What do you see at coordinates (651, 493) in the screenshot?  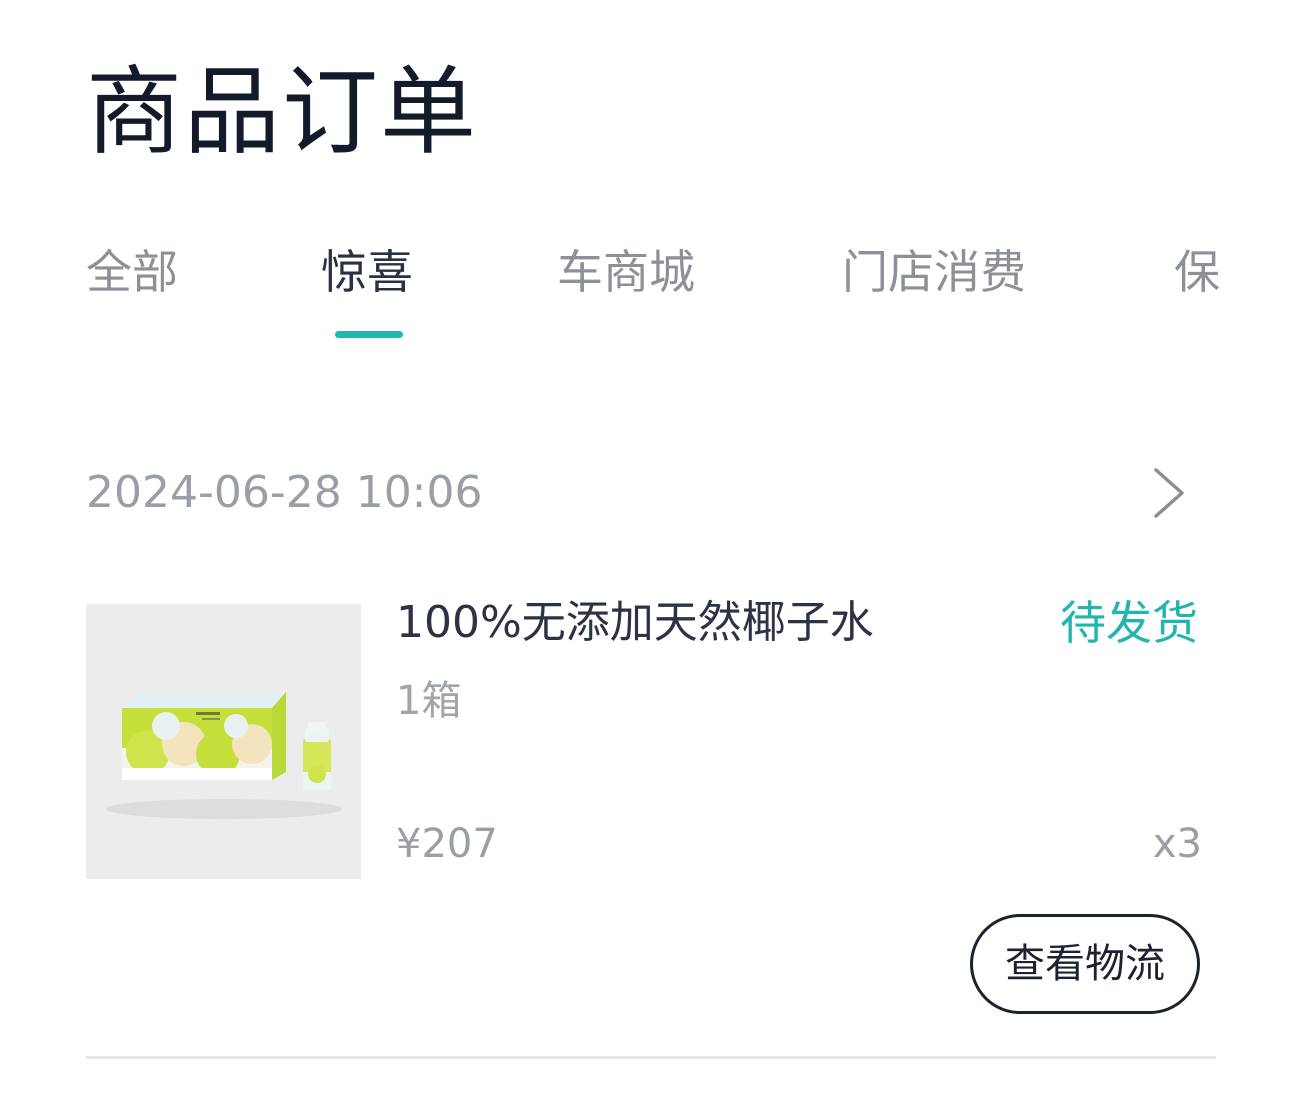 I see `order-header: 2024-06-28 10:06` at bounding box center [651, 493].